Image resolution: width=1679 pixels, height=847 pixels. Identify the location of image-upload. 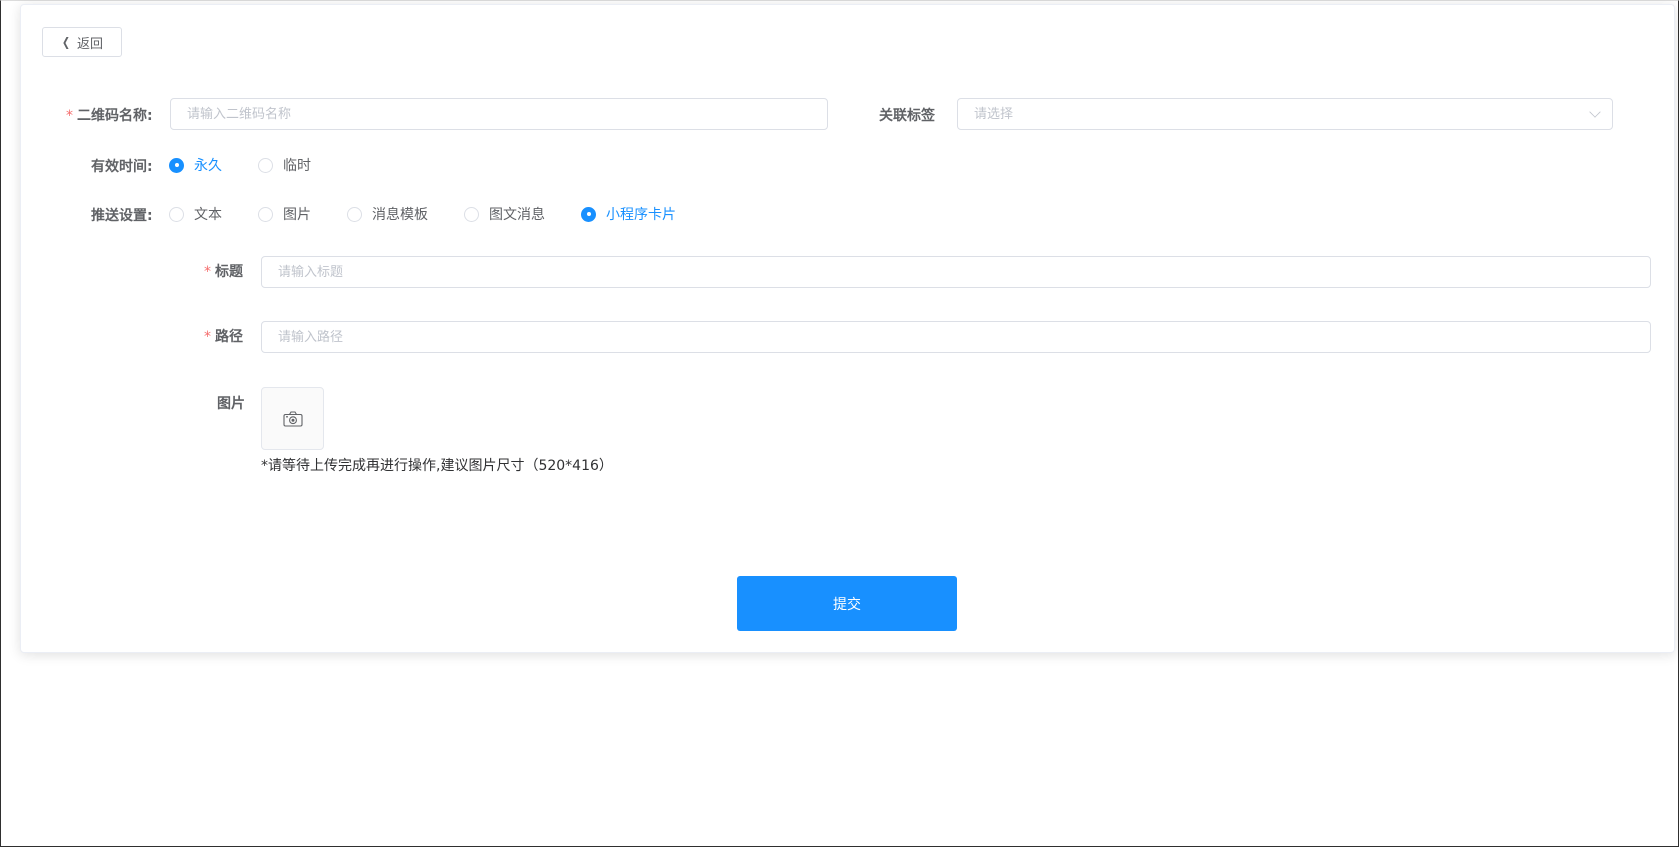
(292, 418).